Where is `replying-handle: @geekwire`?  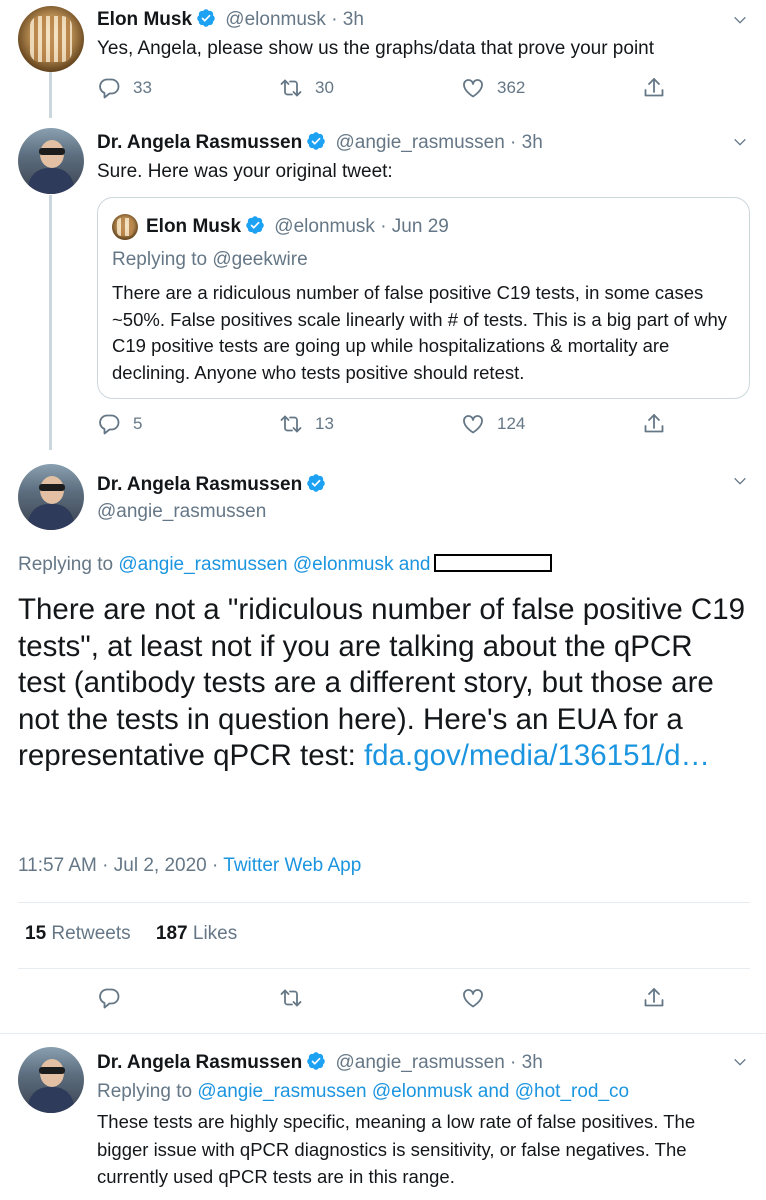 replying-handle: @geekwire is located at coordinates (260, 259).